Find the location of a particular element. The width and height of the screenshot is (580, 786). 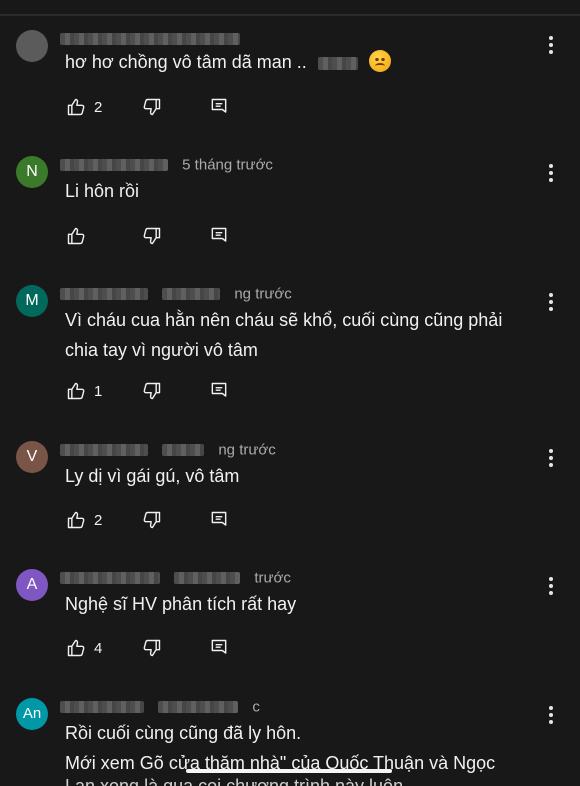

comment-time: c is located at coordinates (256, 707).